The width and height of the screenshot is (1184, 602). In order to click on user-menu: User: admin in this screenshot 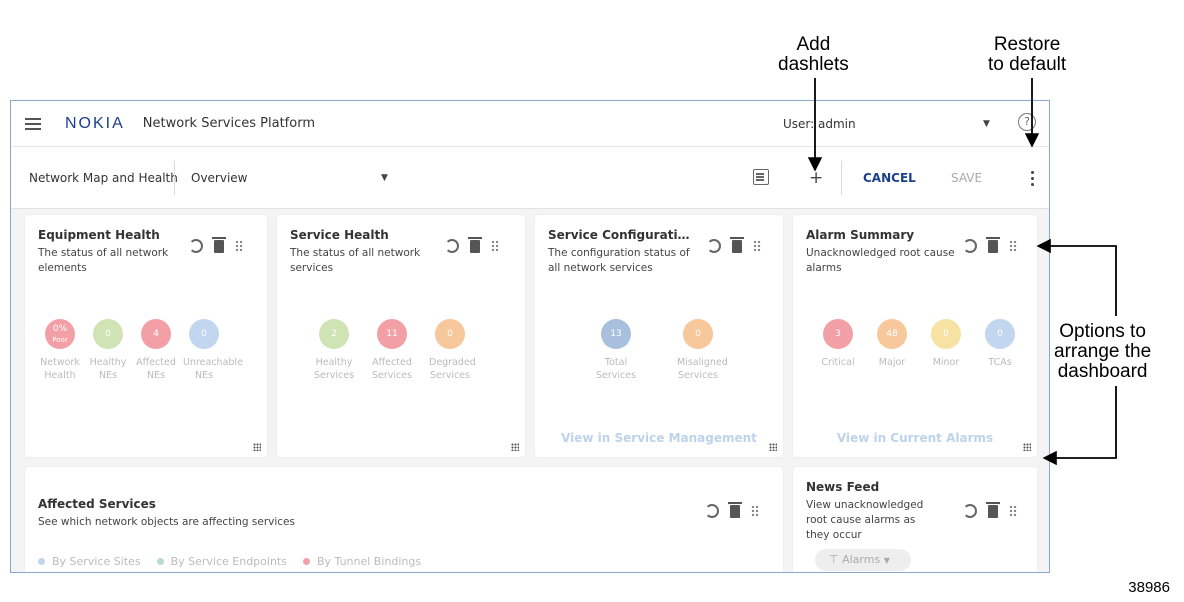, I will do `click(819, 124)`.